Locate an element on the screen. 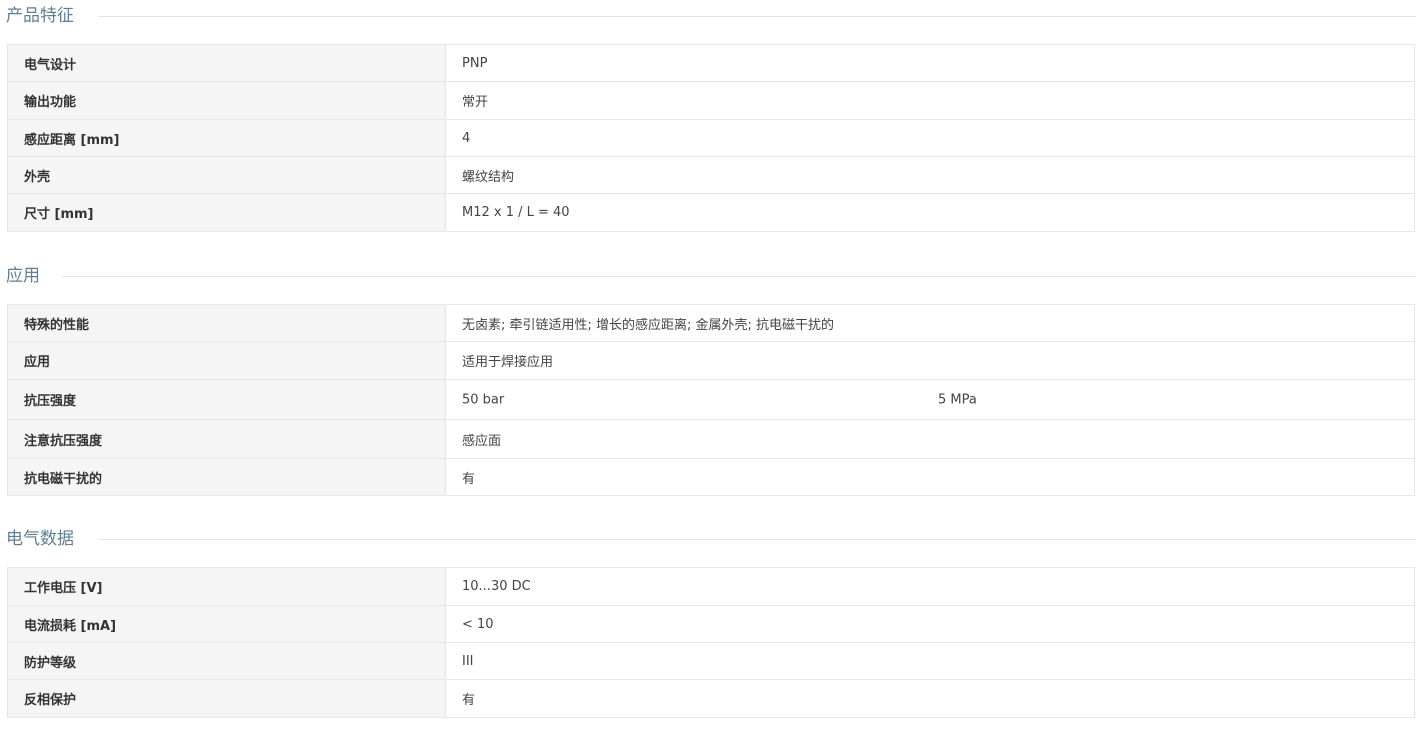  section-header: 产品特征 is located at coordinates (708, 16).